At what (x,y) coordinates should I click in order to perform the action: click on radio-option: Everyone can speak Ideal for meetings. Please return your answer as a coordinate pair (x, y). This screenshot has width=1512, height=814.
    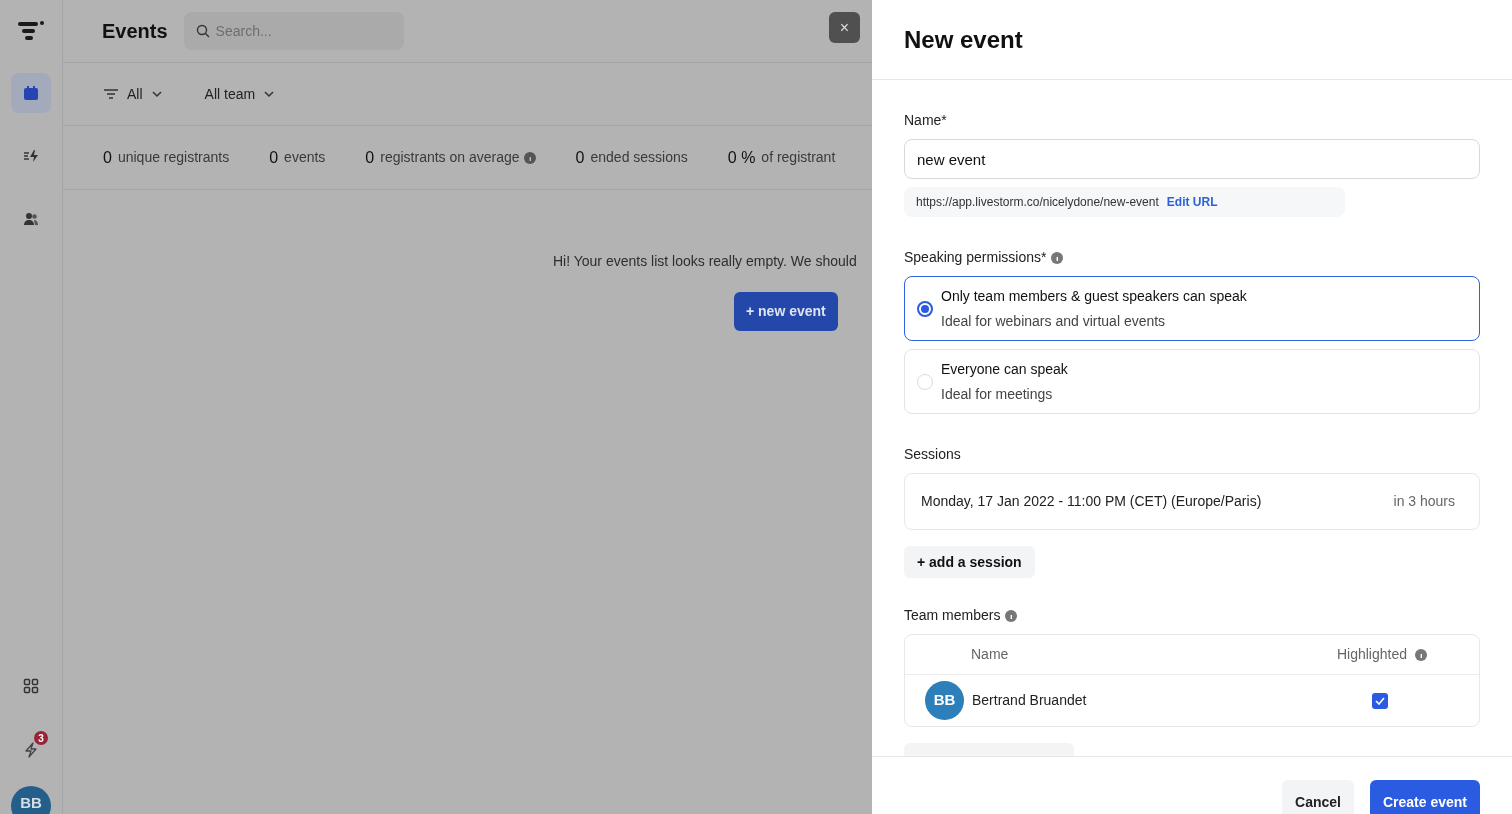
    Looking at the image, I should click on (1192, 381).